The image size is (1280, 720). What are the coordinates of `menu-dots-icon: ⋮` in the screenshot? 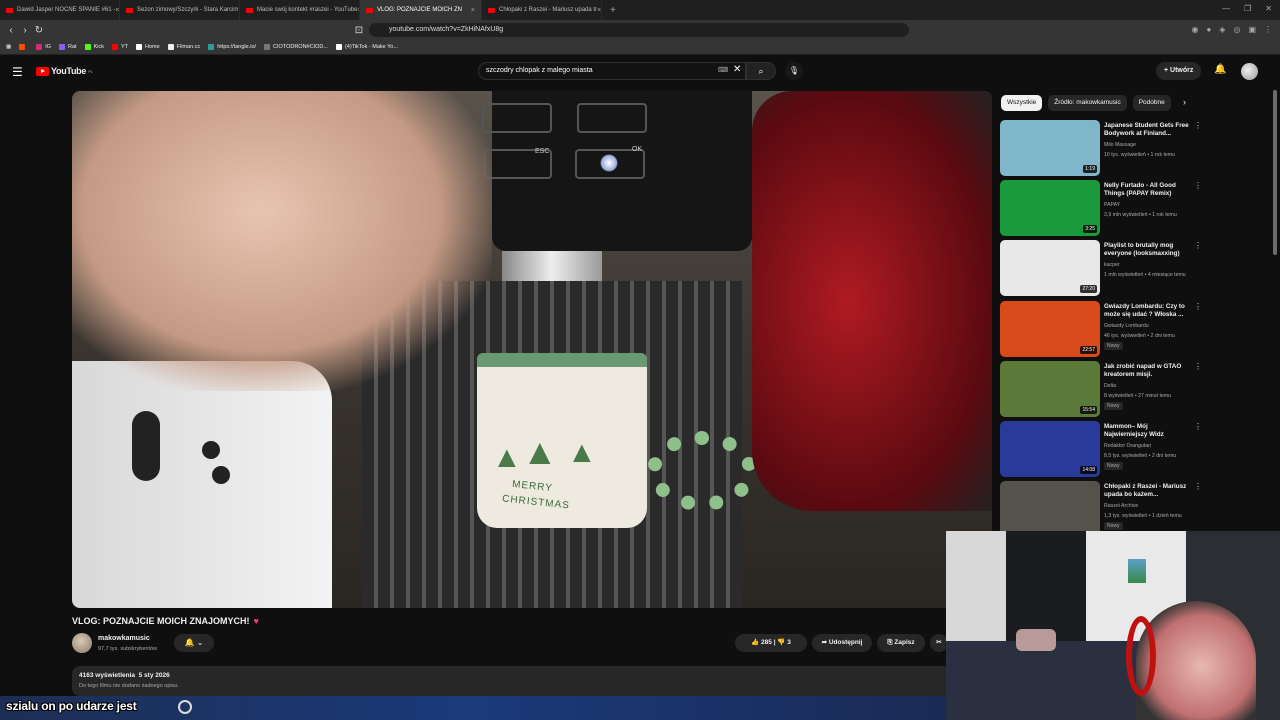 It's located at (1268, 29).